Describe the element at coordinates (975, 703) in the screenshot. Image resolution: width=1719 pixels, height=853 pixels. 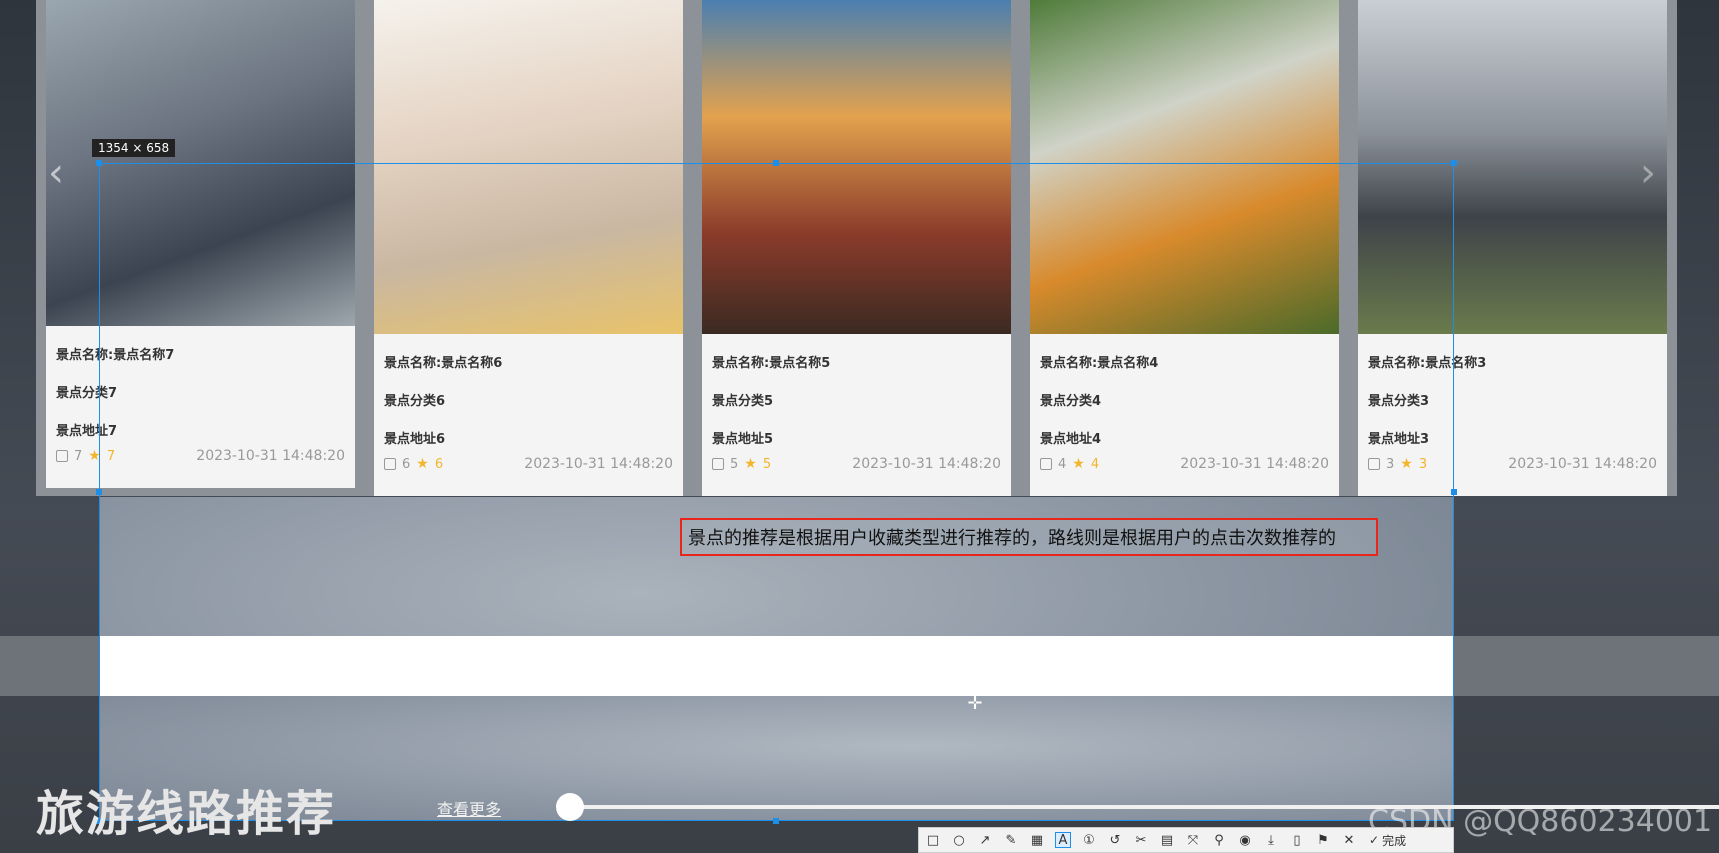
I see `move-cursor-icon: ✛` at that location.